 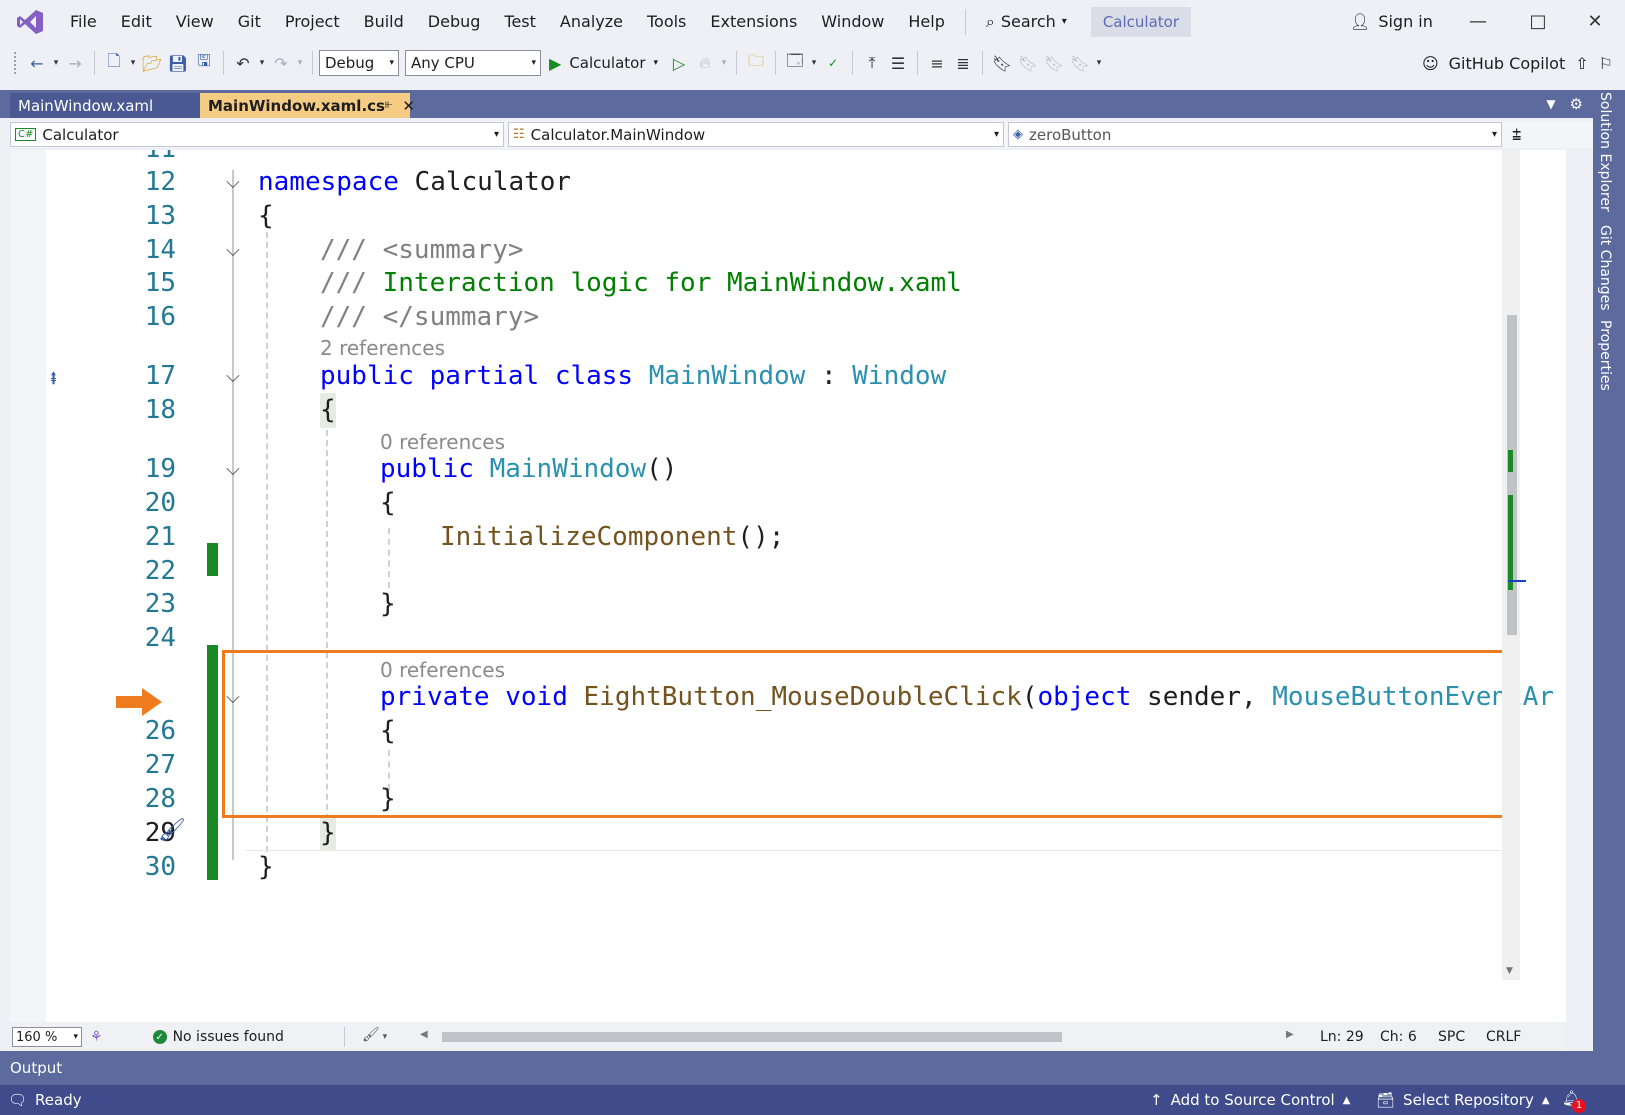 What do you see at coordinates (1290, 1034) in the screenshot?
I see `scroll-right-icon: ▶` at bounding box center [1290, 1034].